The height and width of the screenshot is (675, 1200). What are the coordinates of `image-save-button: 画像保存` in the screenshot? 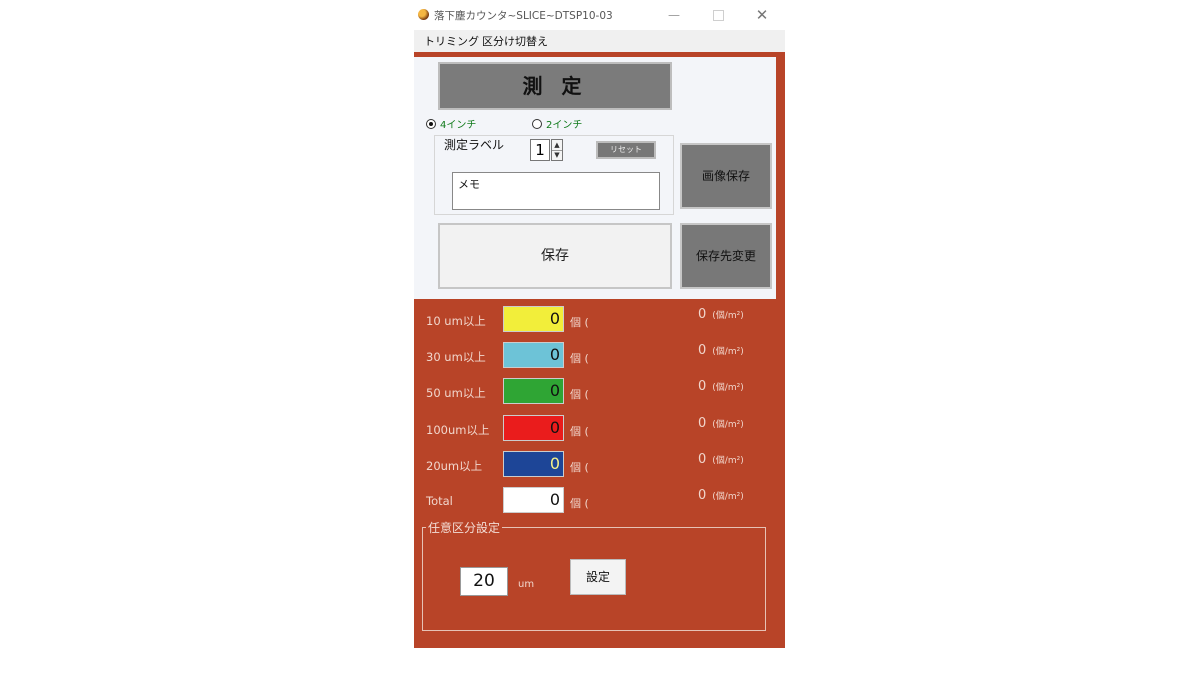 It's located at (726, 176).